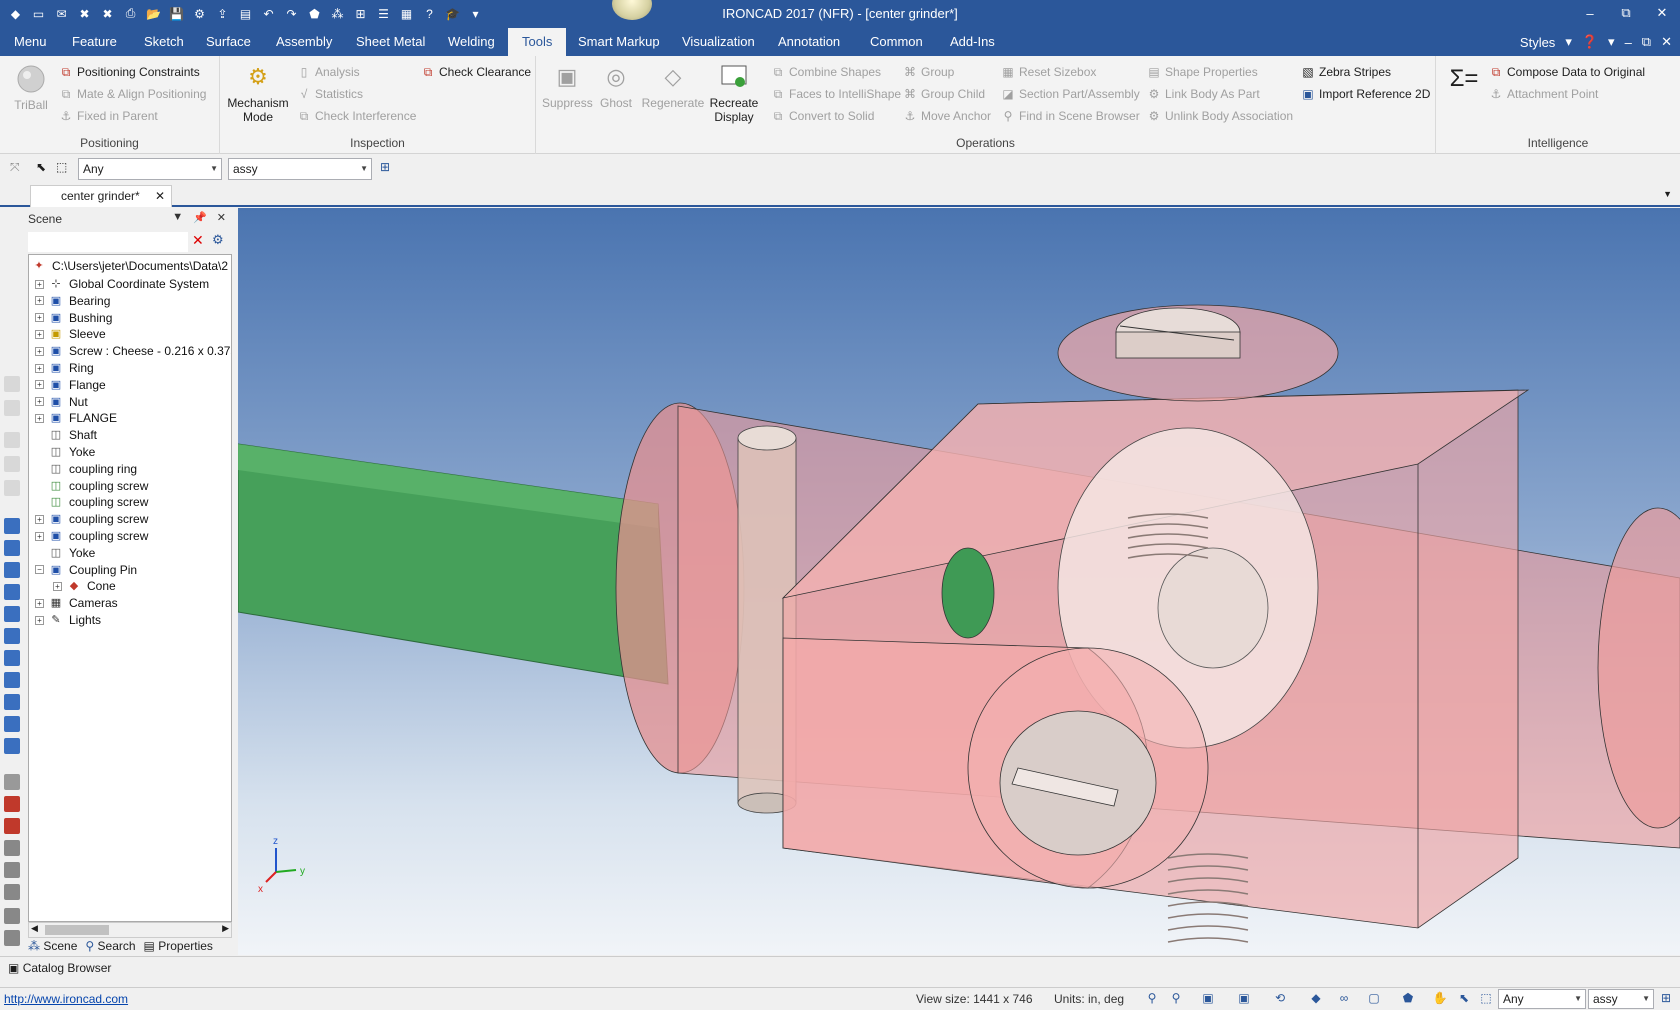 This screenshot has width=1680, height=1010. What do you see at coordinates (972, 42) in the screenshot?
I see `tab-add-ins: Add-Ins` at bounding box center [972, 42].